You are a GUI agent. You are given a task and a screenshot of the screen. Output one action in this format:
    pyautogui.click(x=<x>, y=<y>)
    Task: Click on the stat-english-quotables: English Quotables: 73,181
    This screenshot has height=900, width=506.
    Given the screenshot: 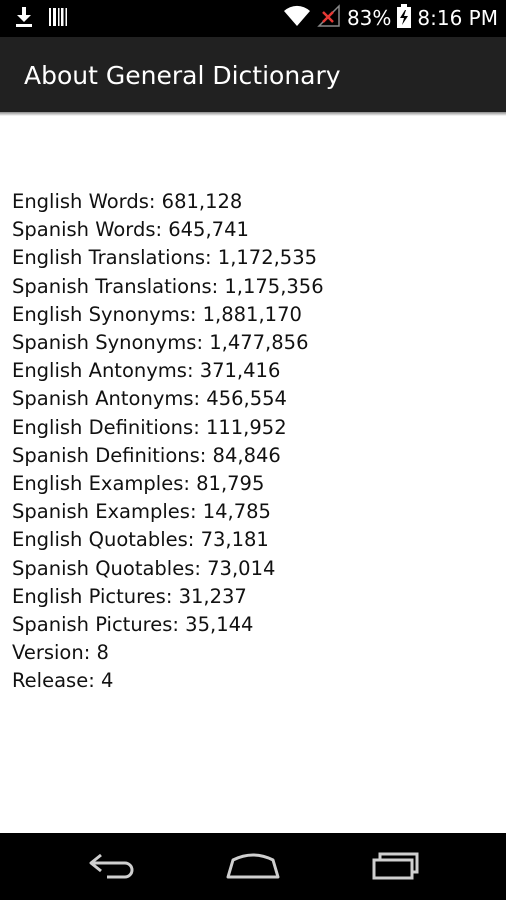 What is the action you would take?
    pyautogui.click(x=140, y=540)
    